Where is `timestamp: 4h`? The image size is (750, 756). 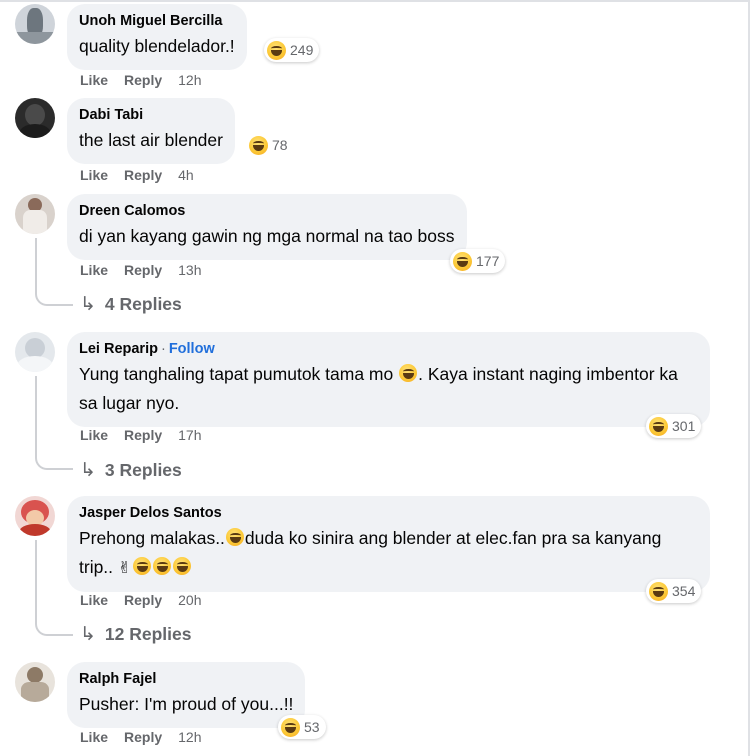 timestamp: 4h is located at coordinates (186, 175).